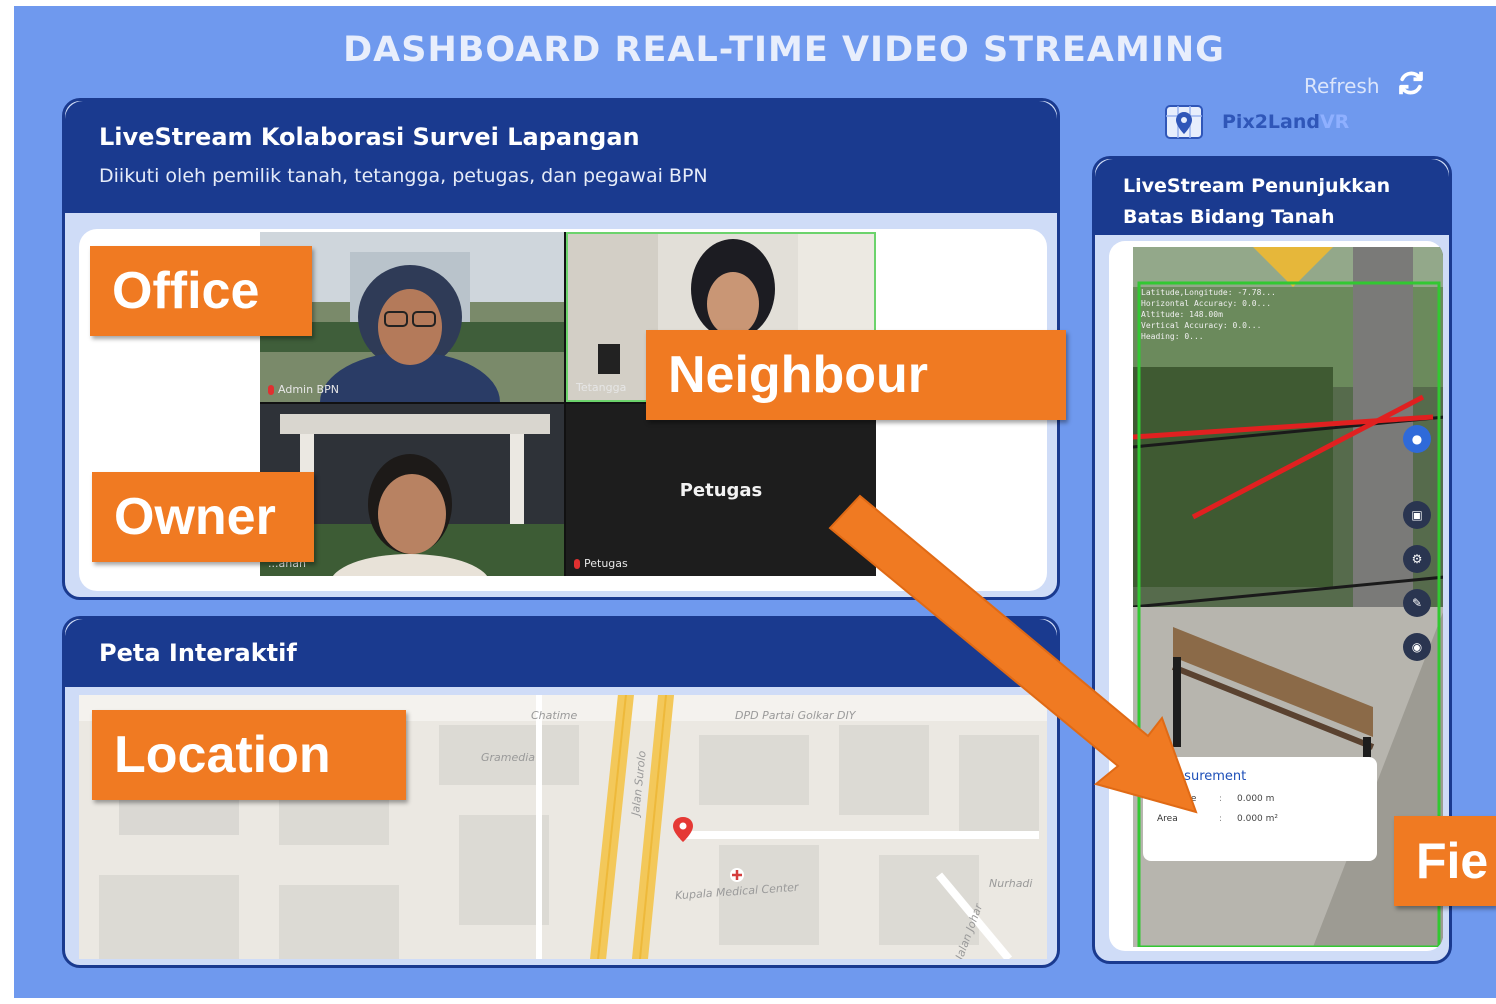 This screenshot has height=1004, width=1496. What do you see at coordinates (1445, 861) in the screenshot?
I see `annotation-field: Fie` at bounding box center [1445, 861].